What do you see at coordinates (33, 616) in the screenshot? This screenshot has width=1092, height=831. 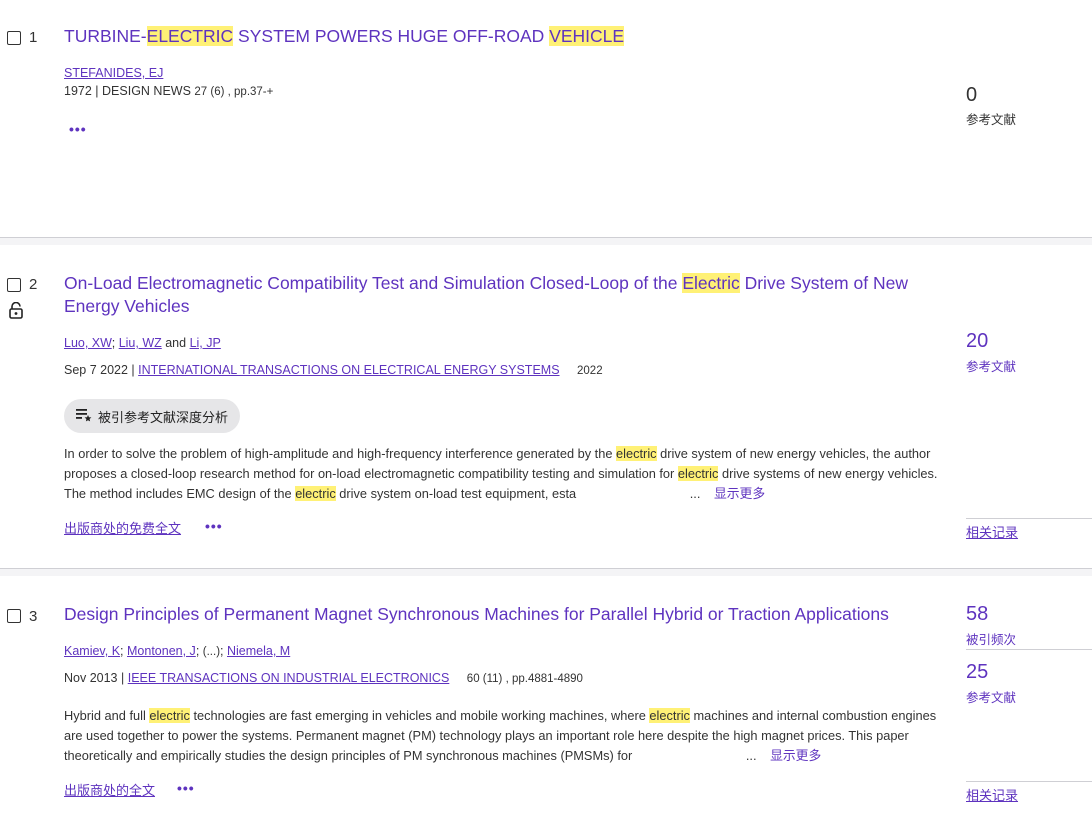 I see `record-number: 3` at bounding box center [33, 616].